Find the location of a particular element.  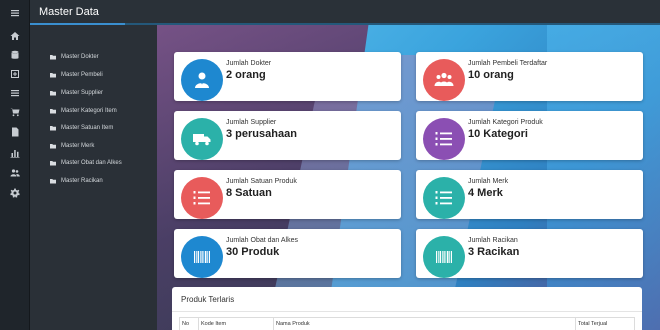

stat-card-dokter: Jumlah Dokter 2 orang is located at coordinates (287, 76).